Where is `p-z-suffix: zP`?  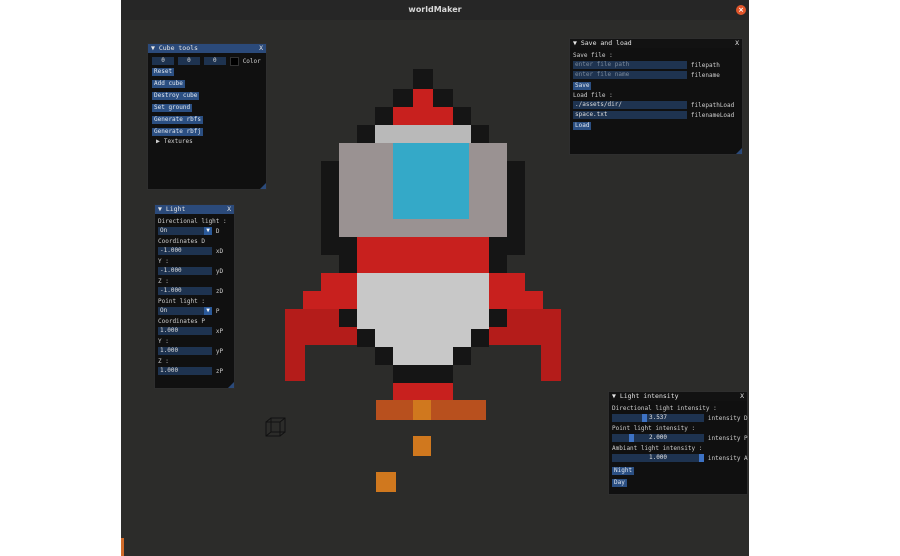
p-z-suffix: zP is located at coordinates (219, 371).